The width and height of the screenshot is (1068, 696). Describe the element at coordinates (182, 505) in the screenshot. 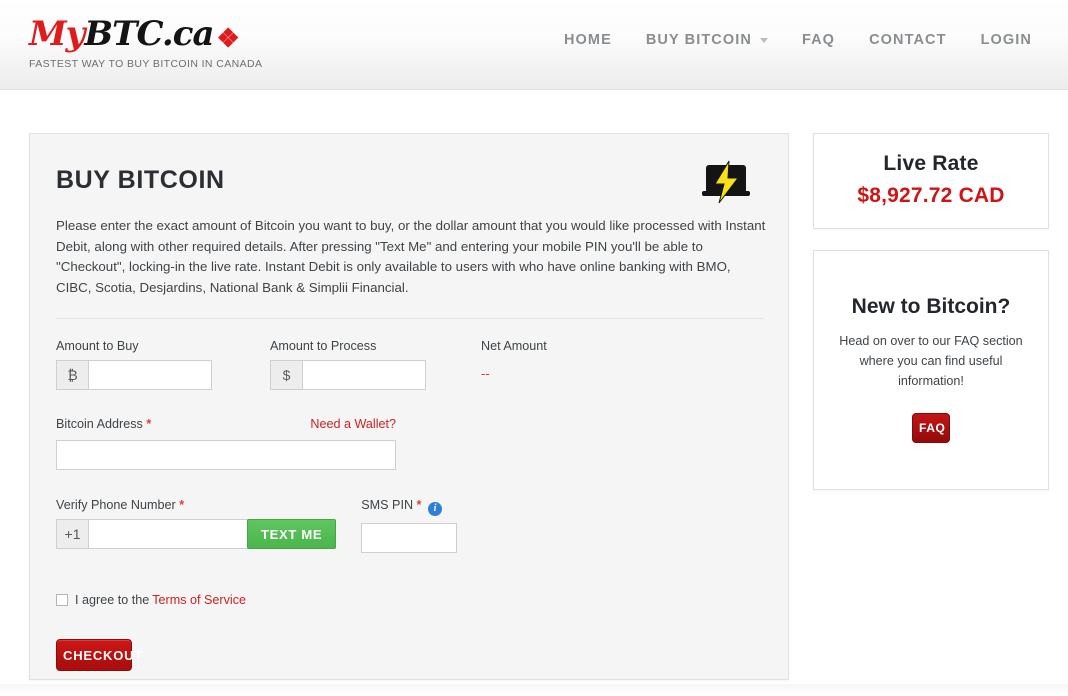

I see `verify-phone-required-mark: *` at that location.